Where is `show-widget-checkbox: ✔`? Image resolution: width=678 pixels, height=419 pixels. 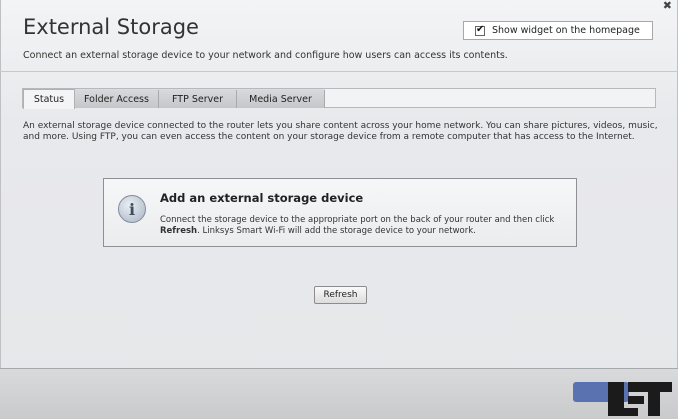 show-widget-checkbox: ✔ is located at coordinates (480, 29).